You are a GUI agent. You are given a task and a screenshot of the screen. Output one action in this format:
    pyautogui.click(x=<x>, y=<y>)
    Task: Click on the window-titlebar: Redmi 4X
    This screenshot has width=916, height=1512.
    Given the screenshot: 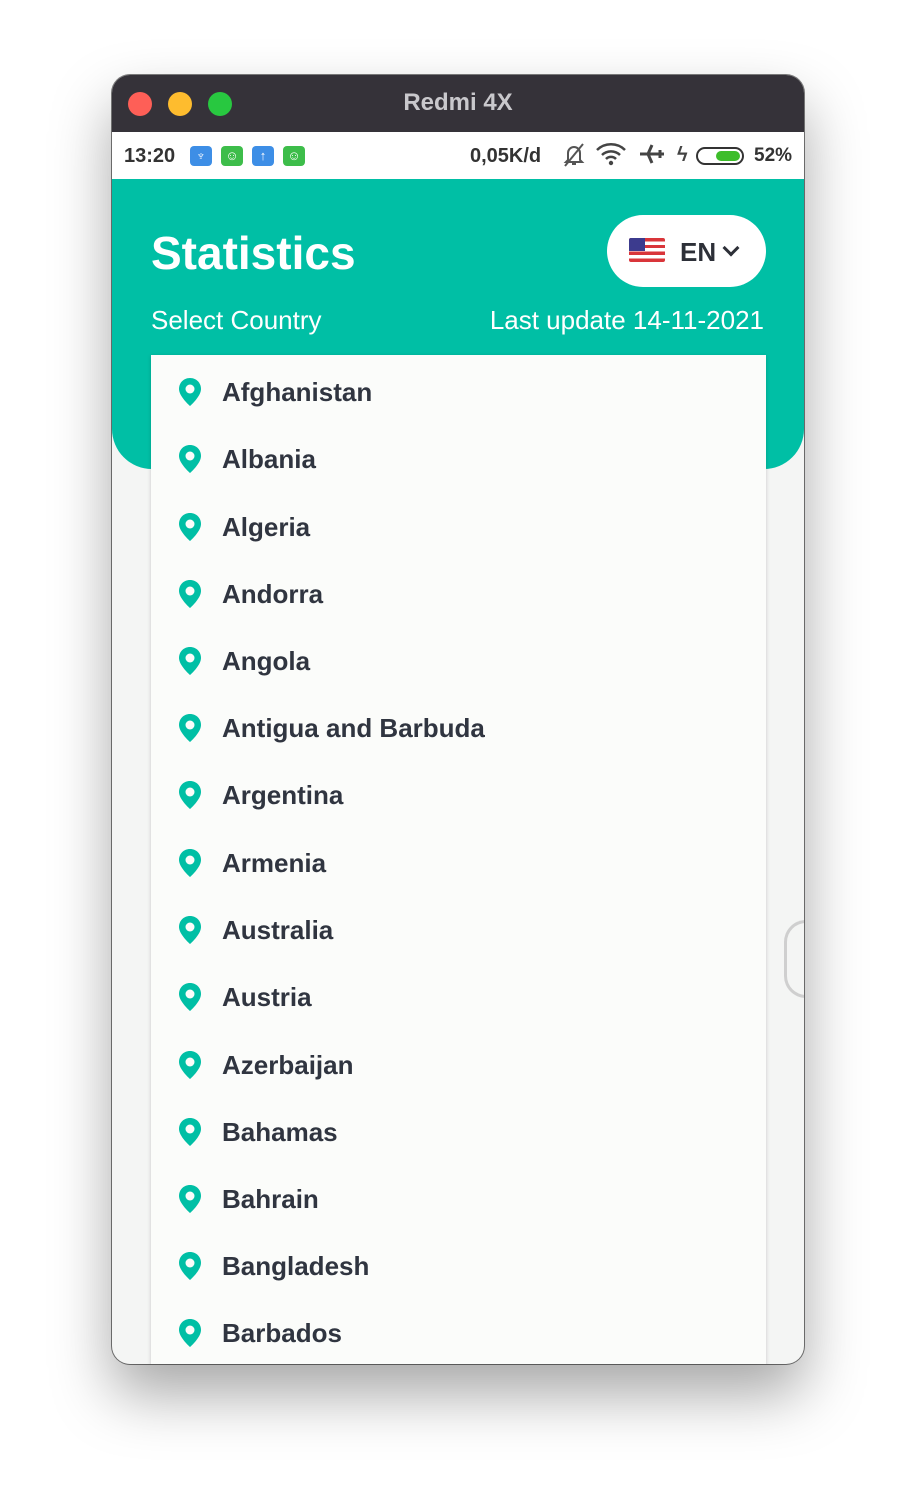 What is the action you would take?
    pyautogui.click(x=458, y=103)
    